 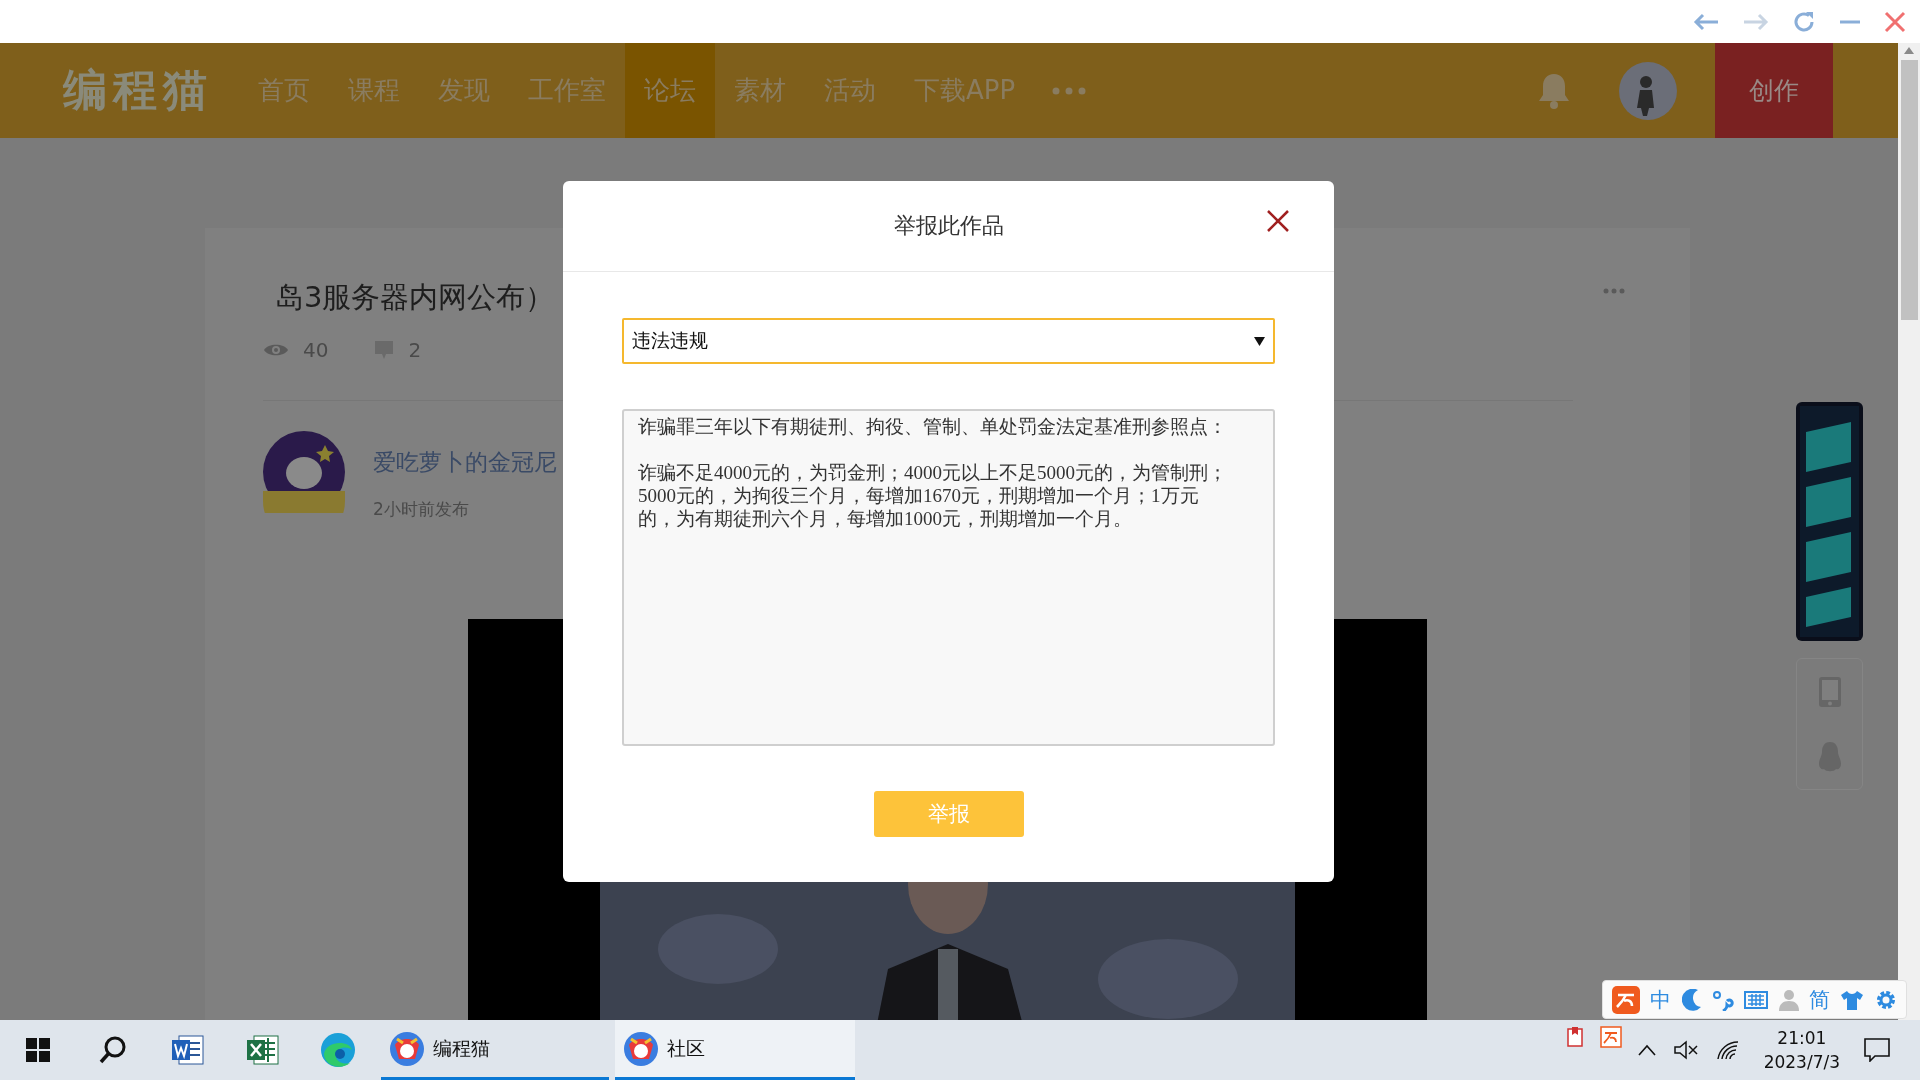 I want to click on clock-time: 21:01, so click(x=1802, y=1038).